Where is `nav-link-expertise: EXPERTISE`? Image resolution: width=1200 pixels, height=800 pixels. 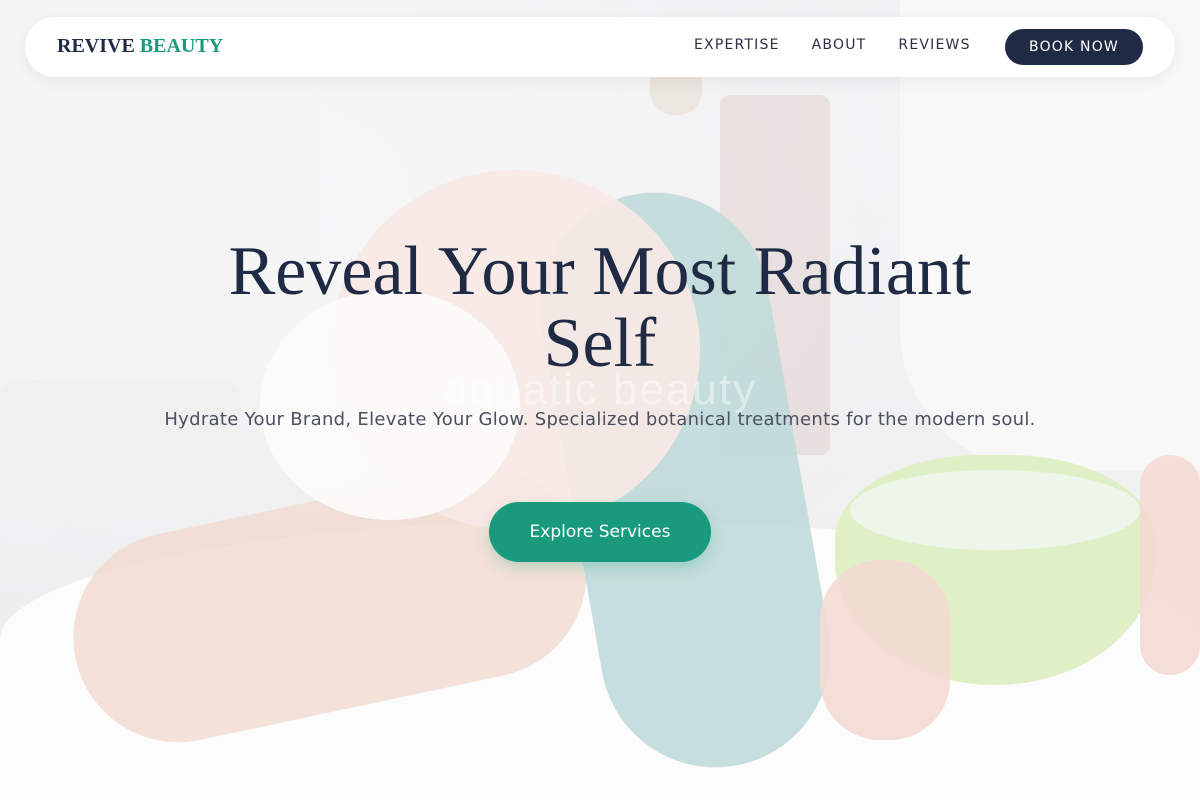 nav-link-expertise: EXPERTISE is located at coordinates (737, 45).